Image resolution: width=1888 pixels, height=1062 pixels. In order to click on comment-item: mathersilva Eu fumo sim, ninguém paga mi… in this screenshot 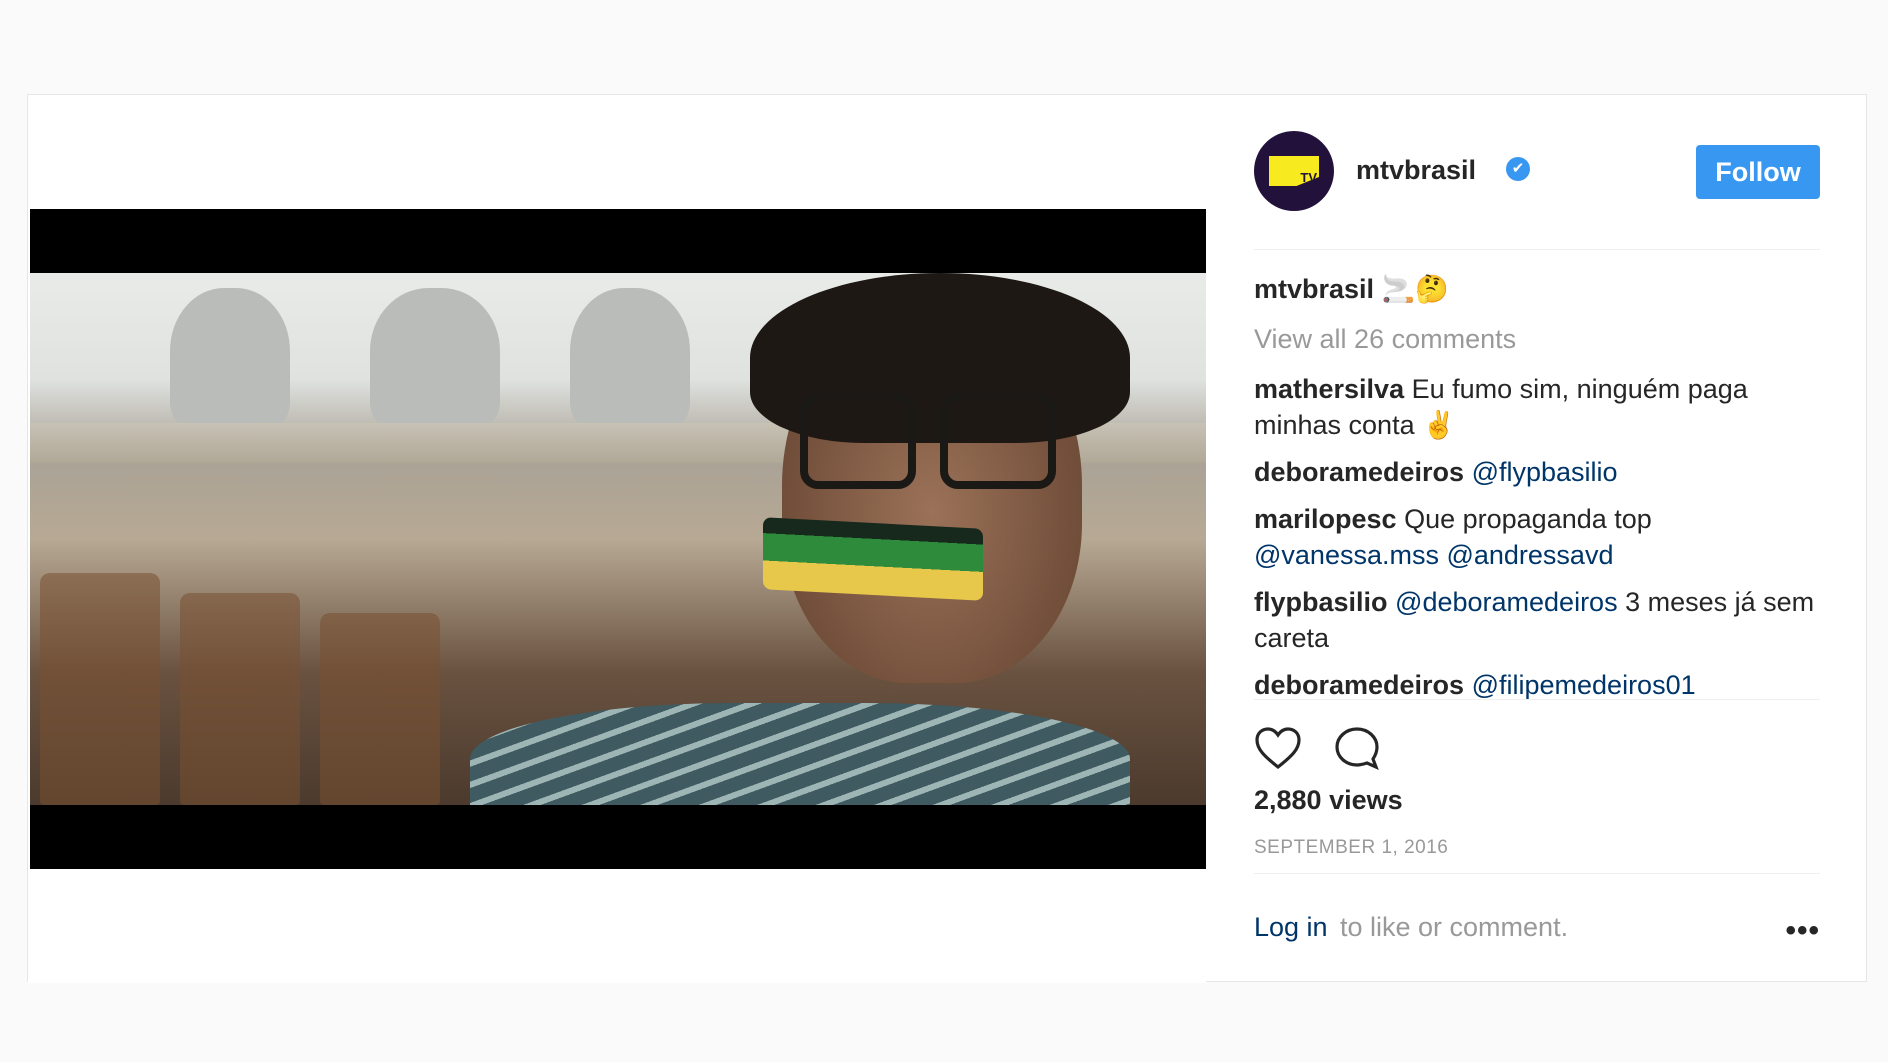, I will do `click(1537, 407)`.